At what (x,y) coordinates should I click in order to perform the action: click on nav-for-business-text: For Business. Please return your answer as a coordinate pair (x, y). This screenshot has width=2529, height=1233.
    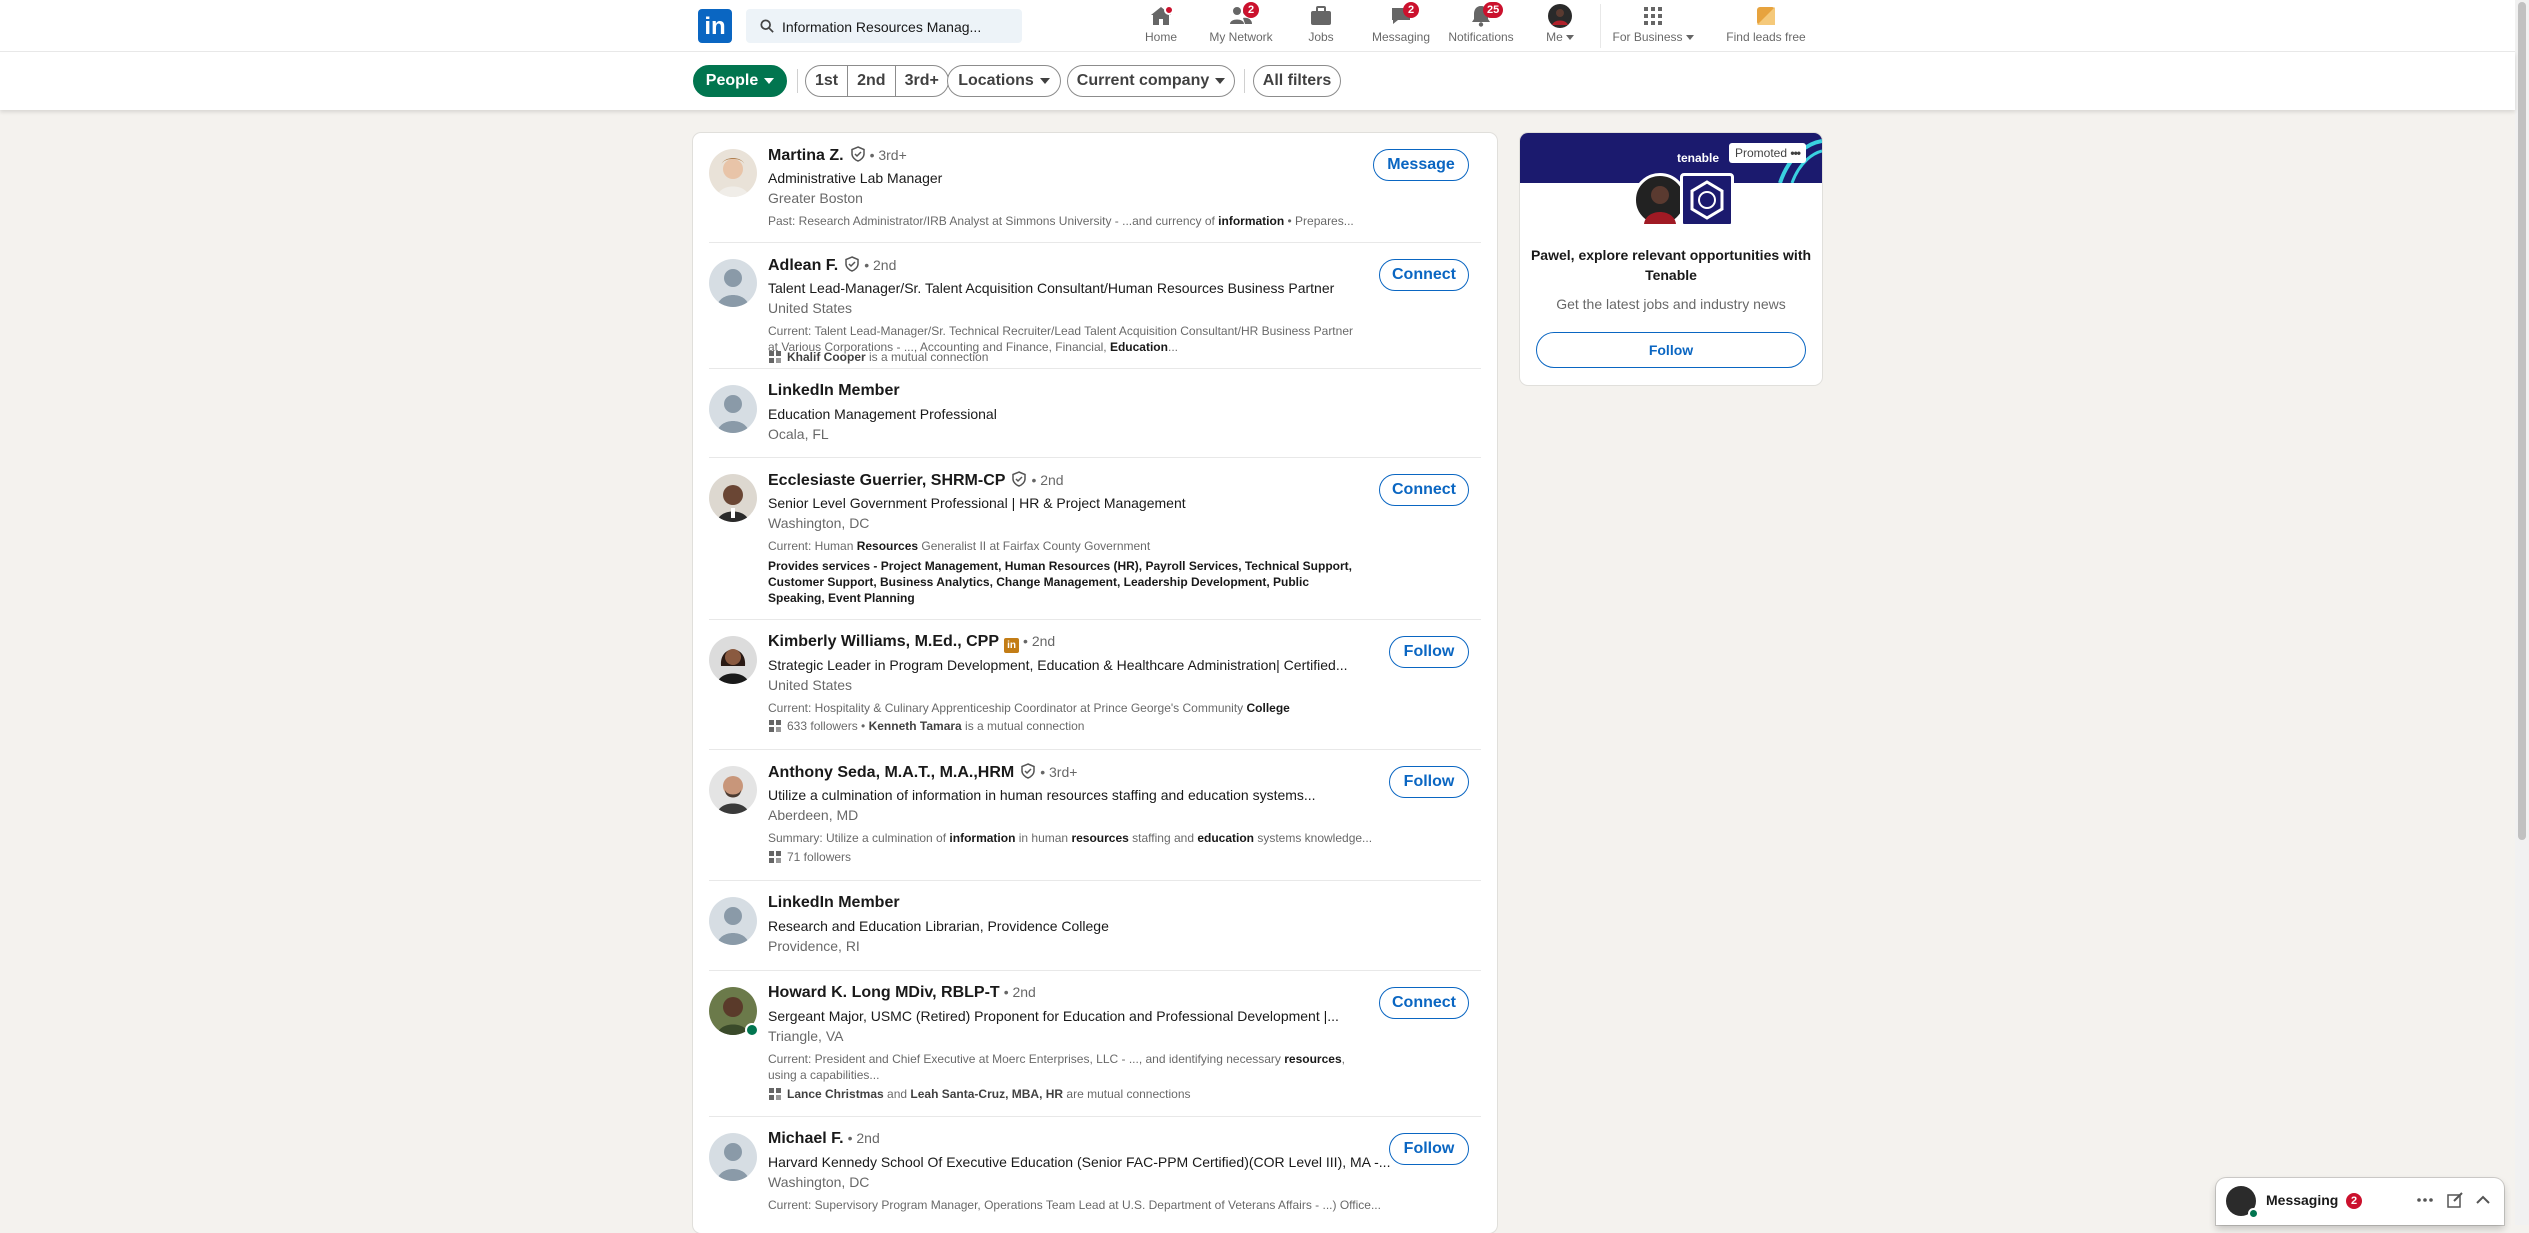
    Looking at the image, I should click on (1647, 37).